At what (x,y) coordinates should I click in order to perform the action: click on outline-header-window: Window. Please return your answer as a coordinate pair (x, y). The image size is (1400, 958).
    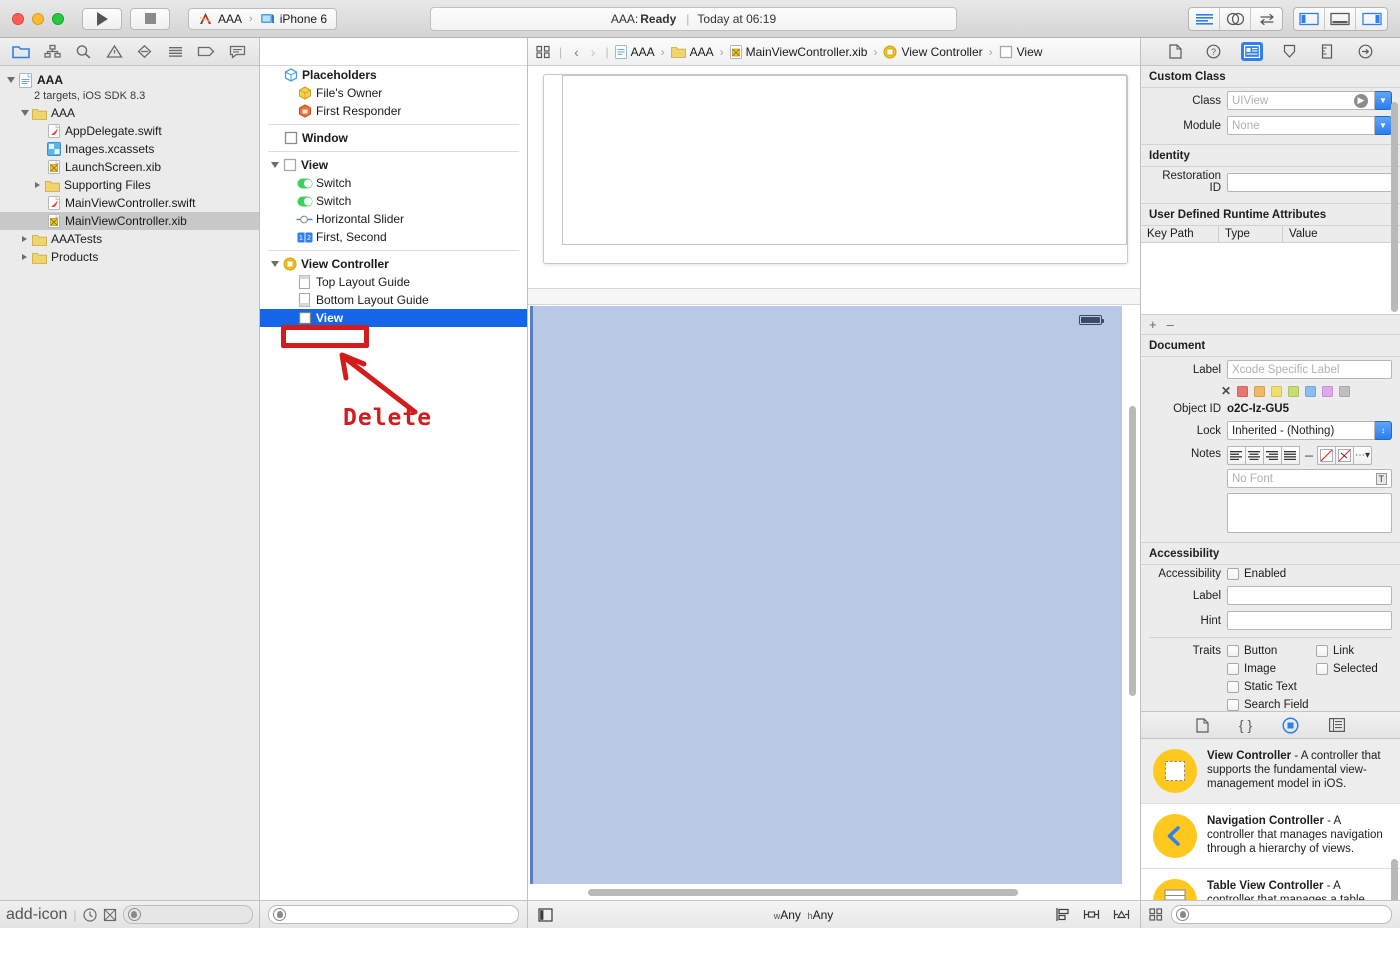
    Looking at the image, I should click on (393, 138).